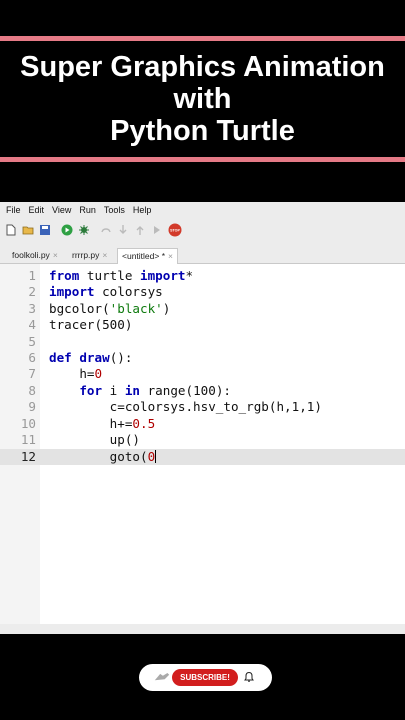 The height and width of the screenshot is (720, 405). I want to click on line-number: 12, so click(28, 456).